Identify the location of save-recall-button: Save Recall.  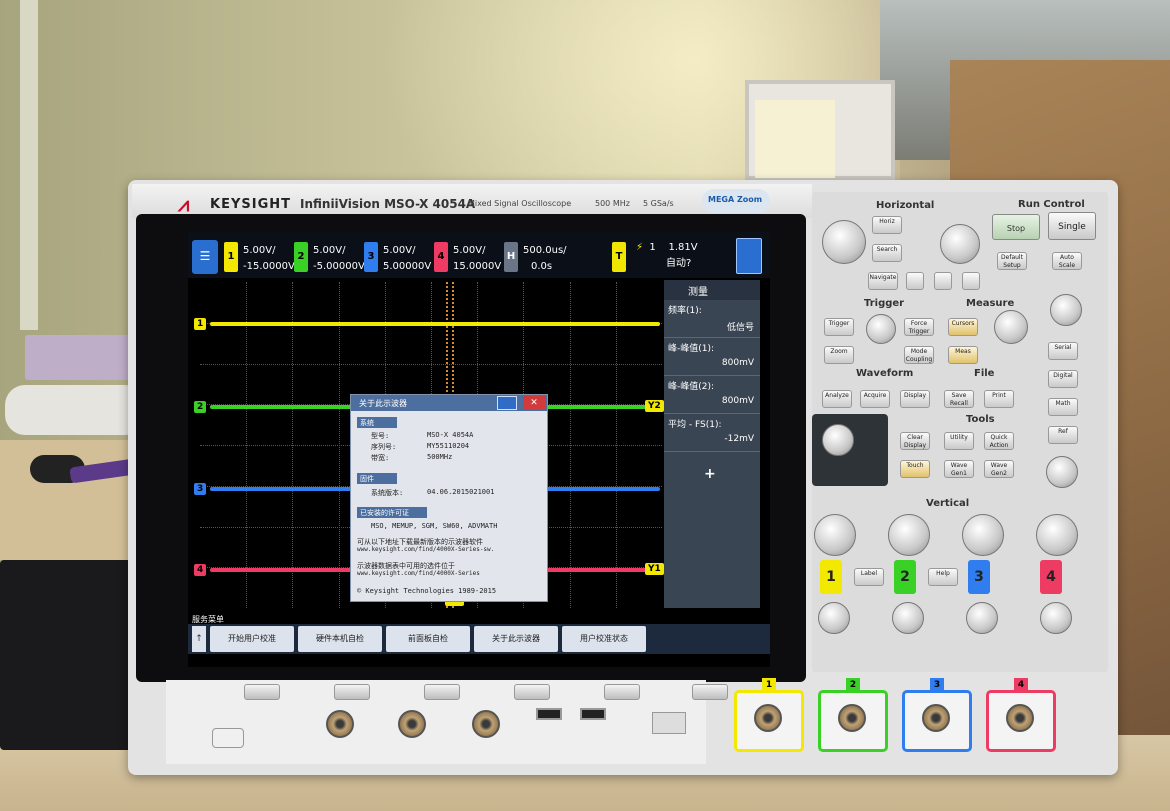
(959, 399).